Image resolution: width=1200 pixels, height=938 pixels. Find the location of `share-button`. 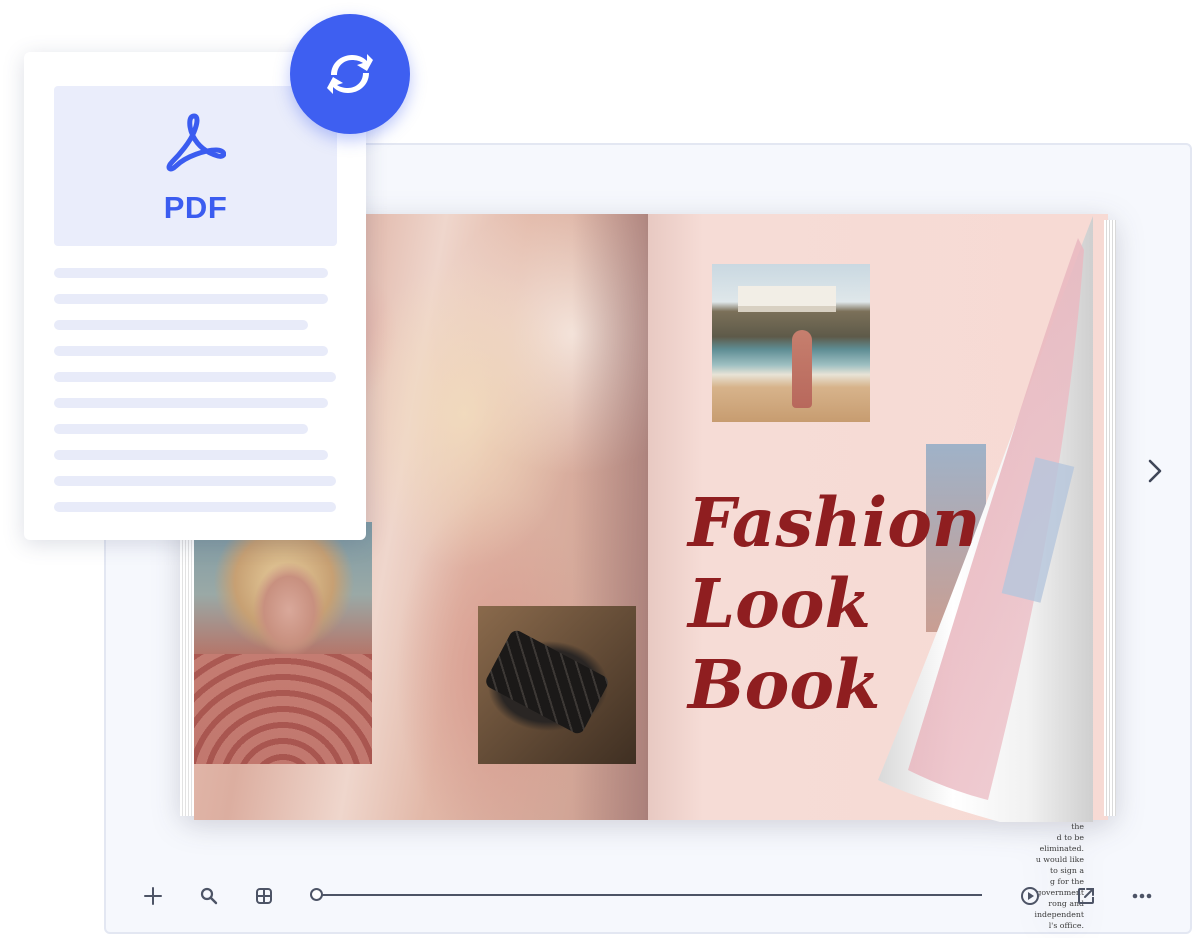

share-button is located at coordinates (1086, 896).